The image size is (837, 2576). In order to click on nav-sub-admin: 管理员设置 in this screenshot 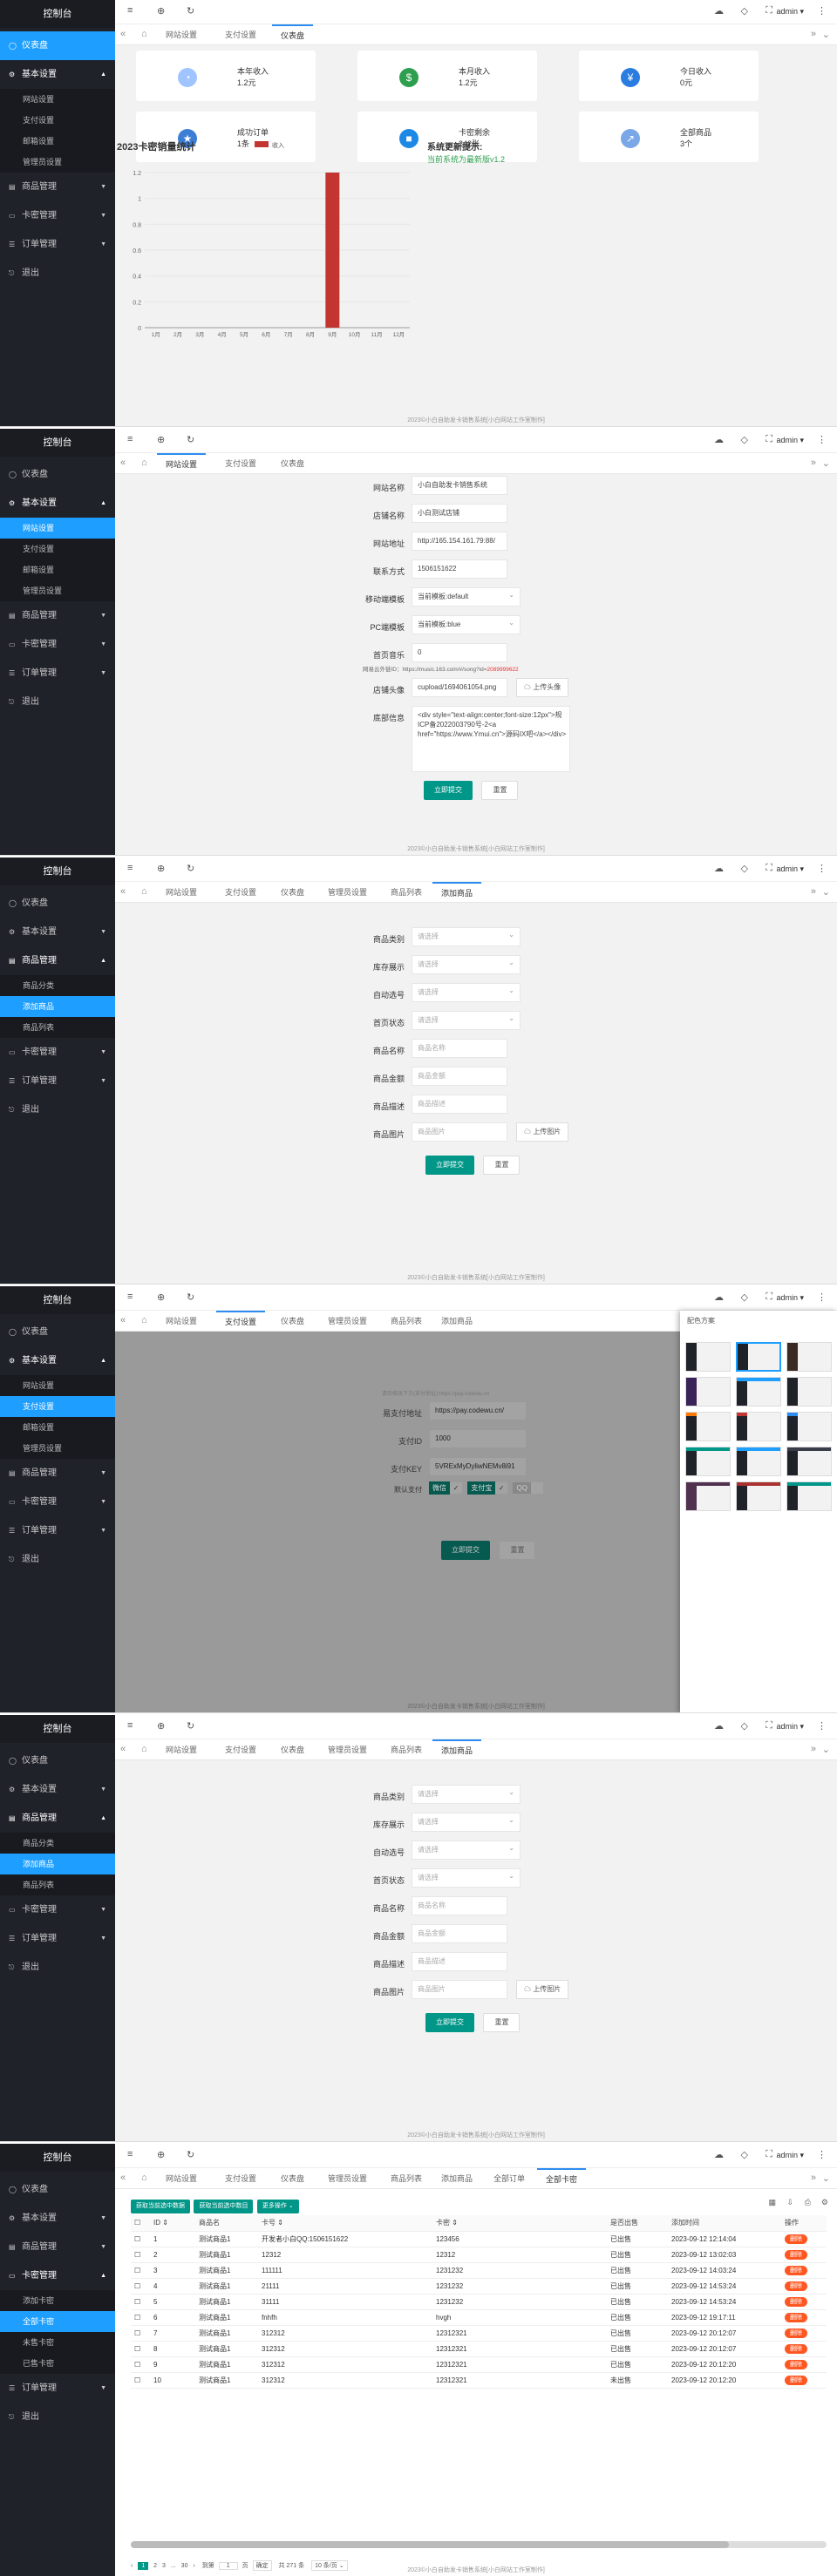, I will do `click(57, 591)`.